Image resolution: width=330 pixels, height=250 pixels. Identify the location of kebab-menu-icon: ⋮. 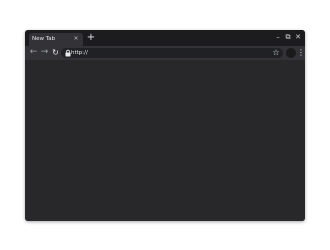
(301, 53).